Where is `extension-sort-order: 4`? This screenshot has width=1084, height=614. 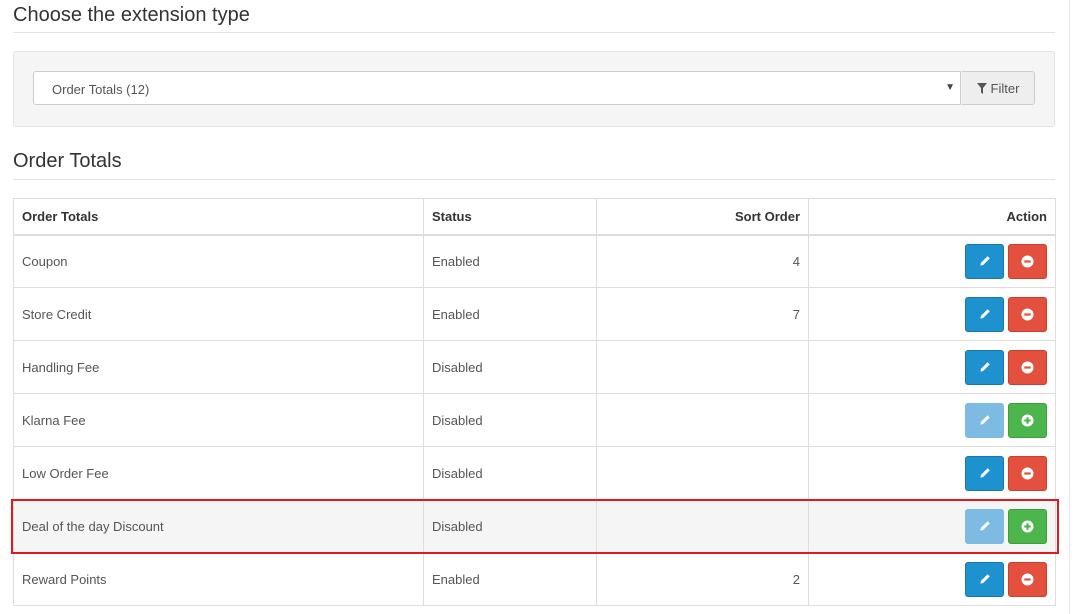 extension-sort-order: 4 is located at coordinates (702, 261).